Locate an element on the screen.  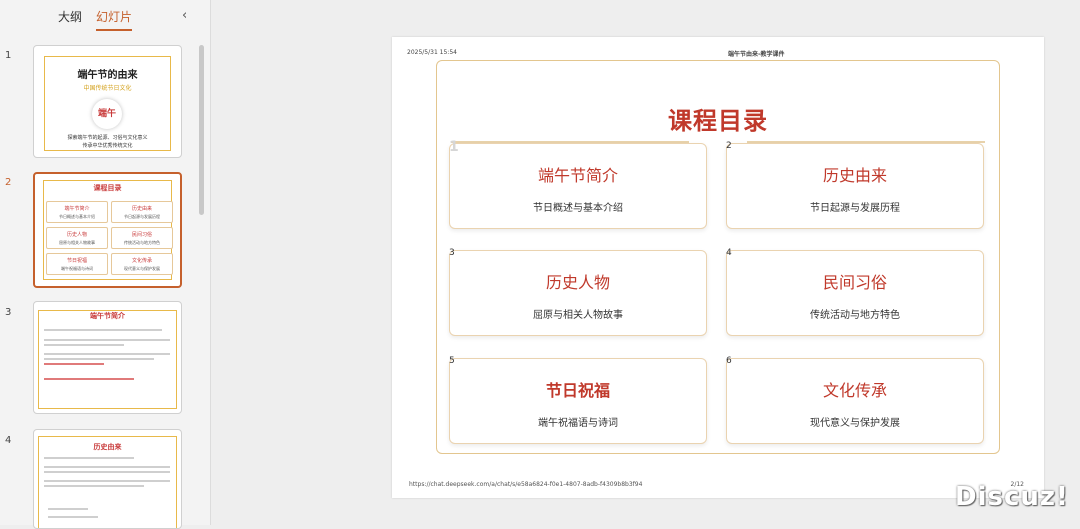
thumbnail-title: 端午节简介 is located at coordinates (107, 316).